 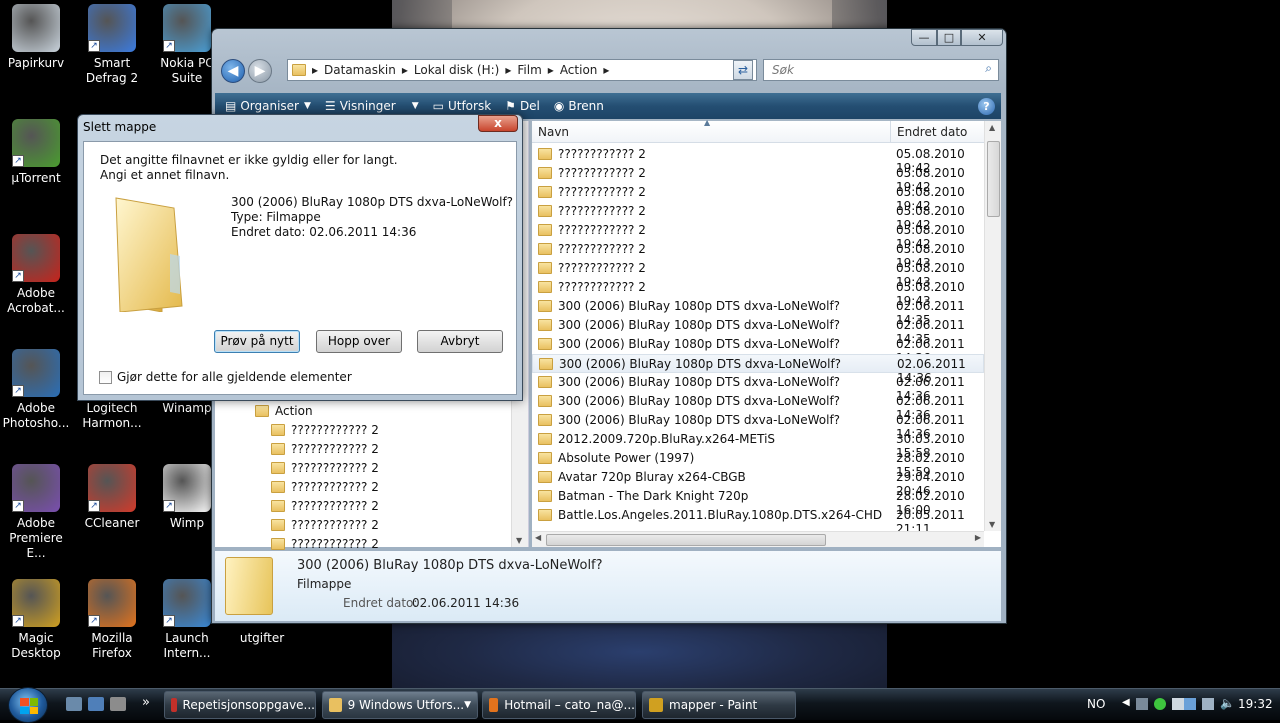 What do you see at coordinates (112, 45) in the screenshot?
I see `desktop-icon: ↗ Smart Defrag 2` at bounding box center [112, 45].